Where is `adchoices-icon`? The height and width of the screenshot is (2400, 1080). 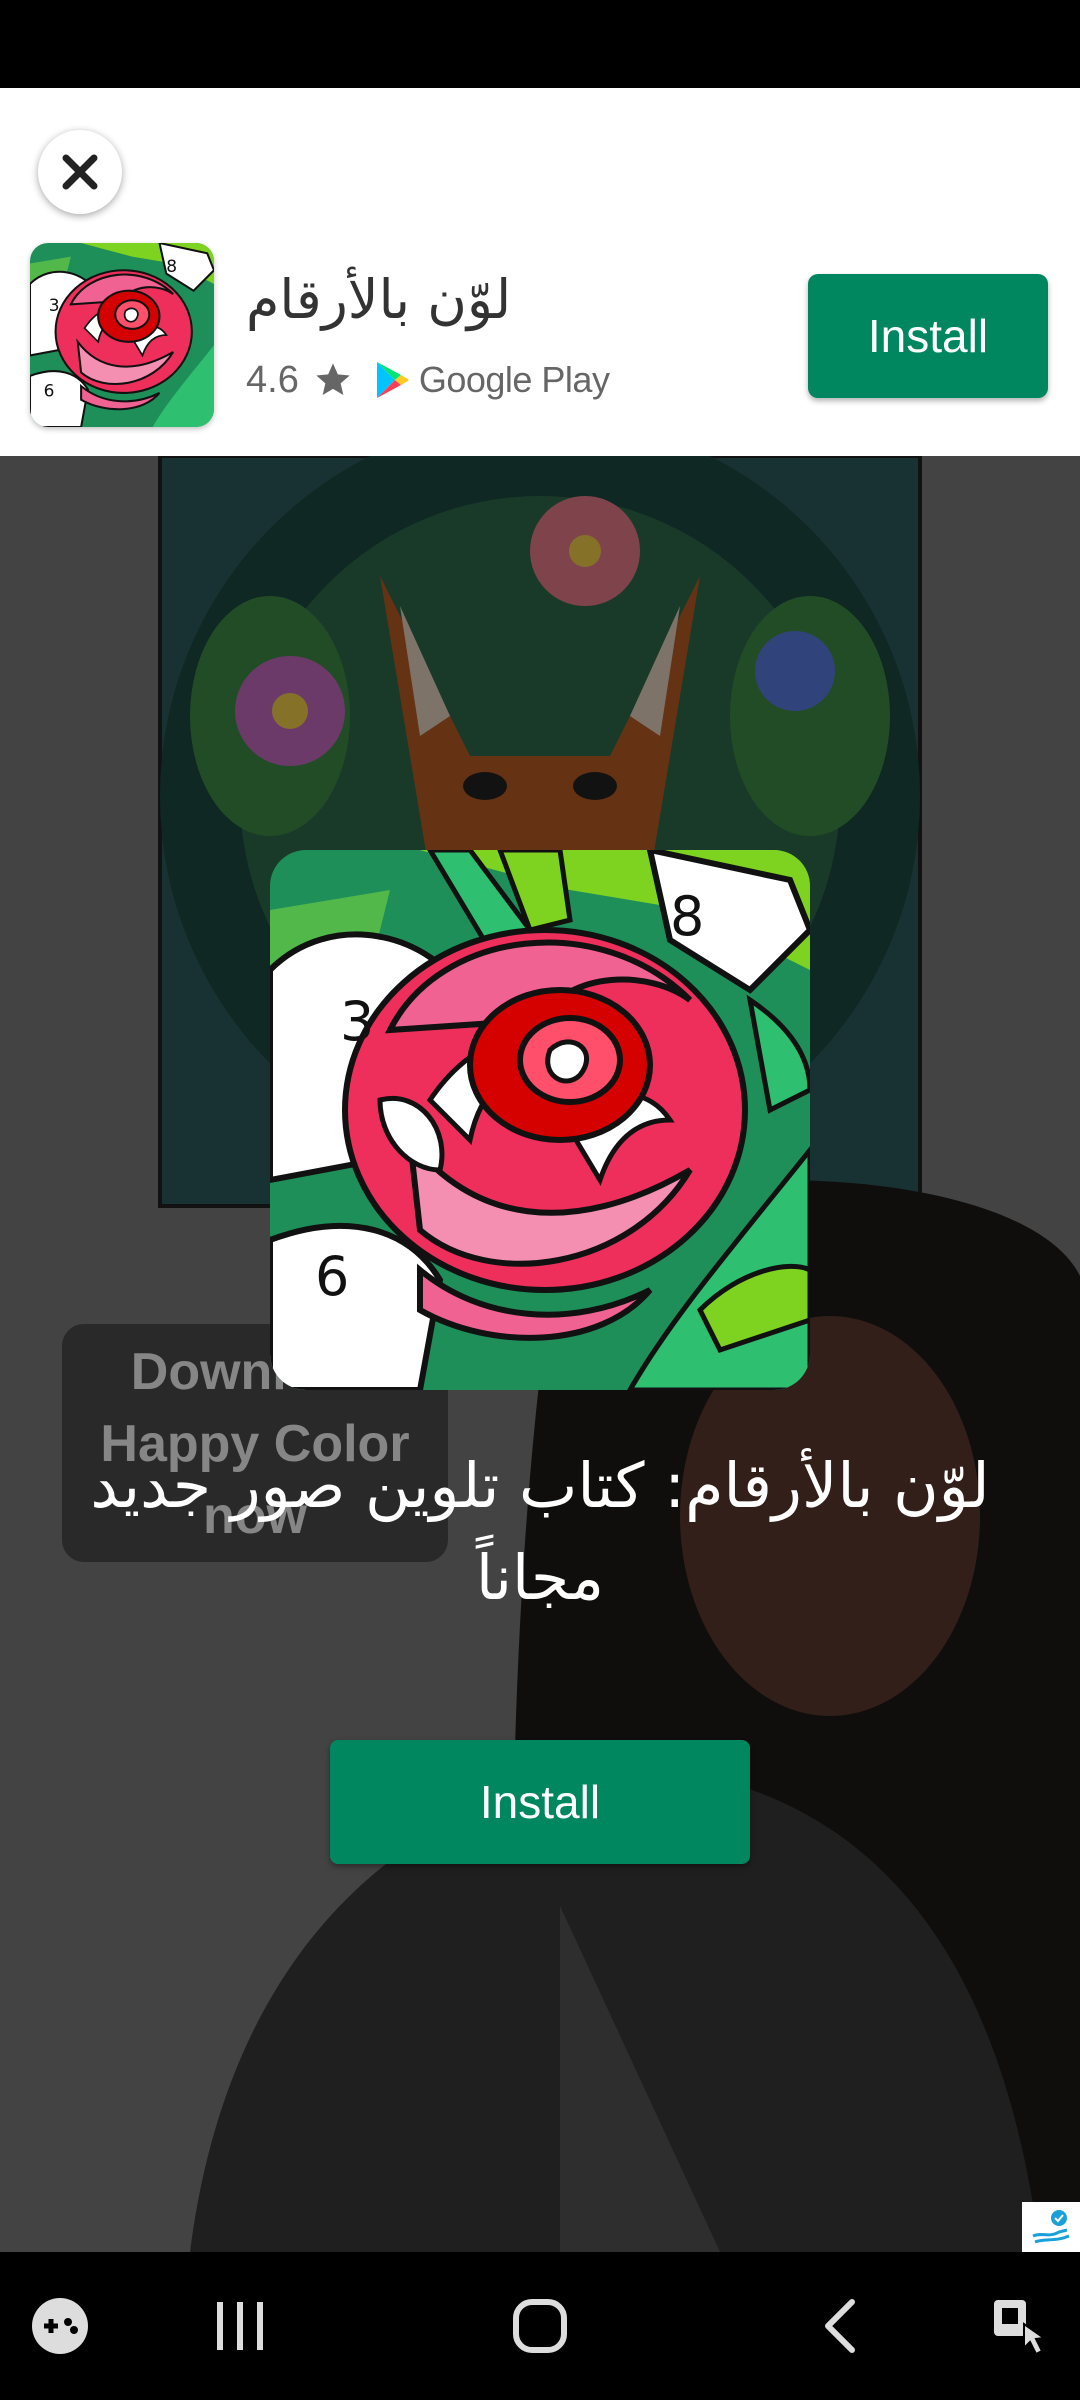
adchoices-icon is located at coordinates (1051, 2228).